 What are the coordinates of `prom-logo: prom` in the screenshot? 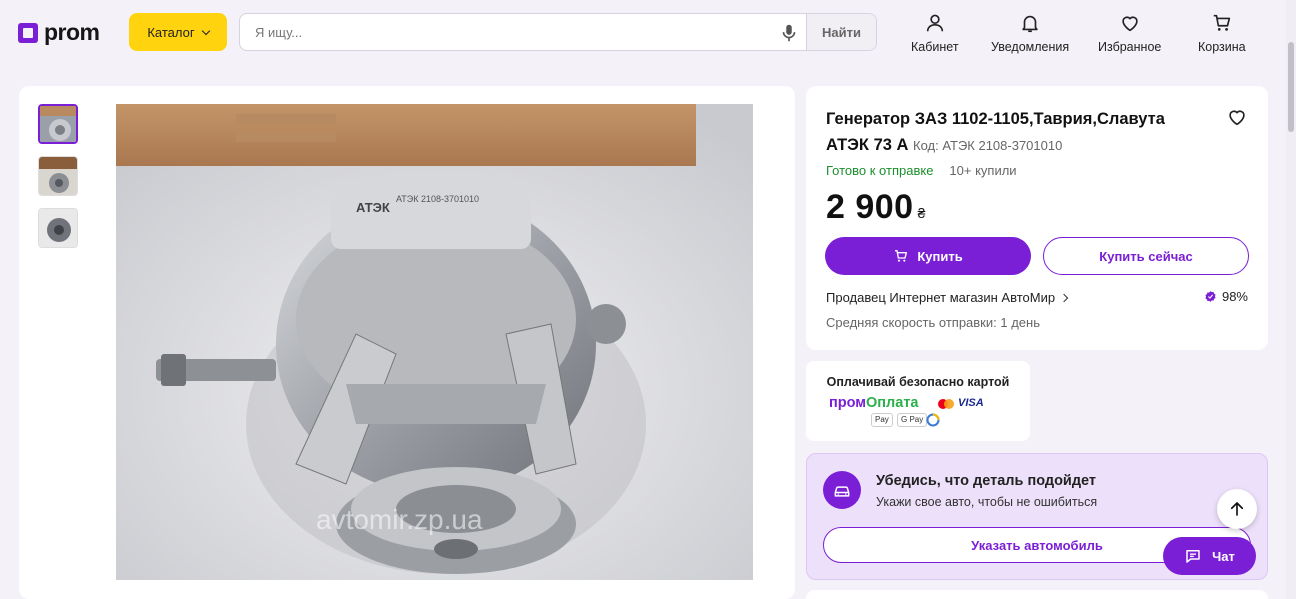 It's located at (59, 32).